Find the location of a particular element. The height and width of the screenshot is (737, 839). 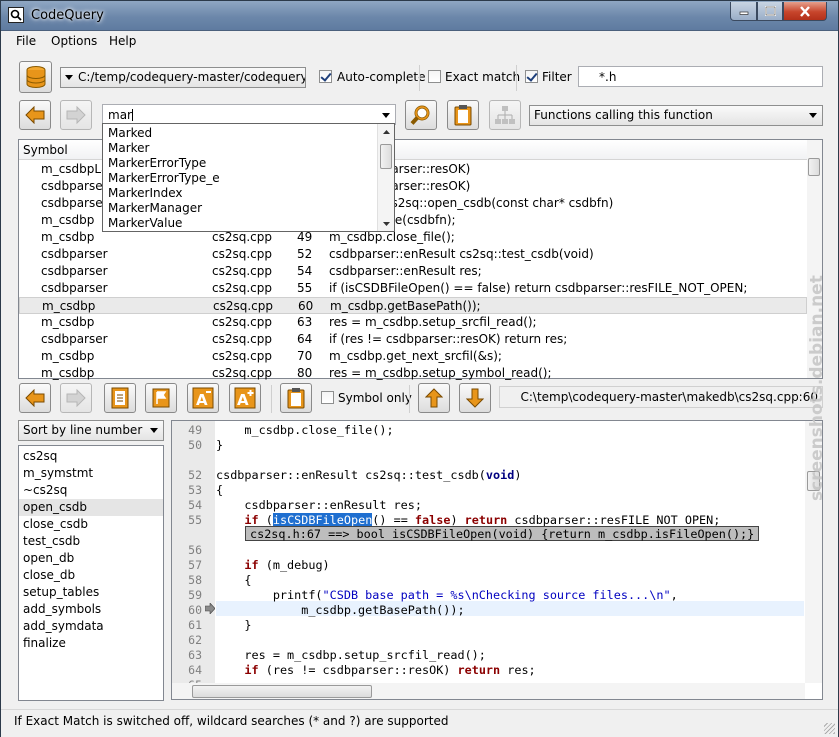

cell-line: 49 is located at coordinates (305, 237).